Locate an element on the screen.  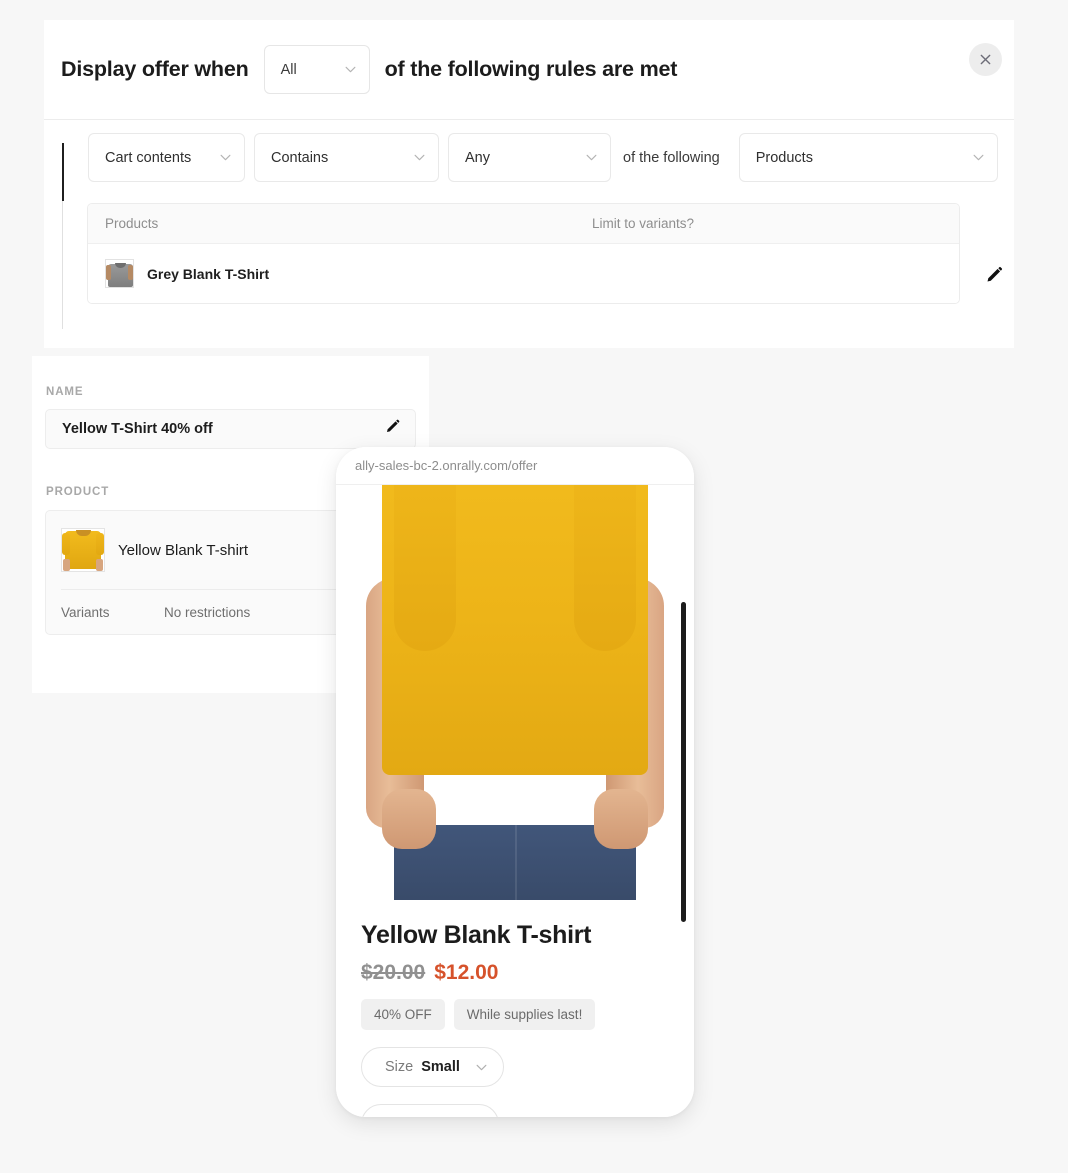
rule-target-select: Products is located at coordinates (868, 157).